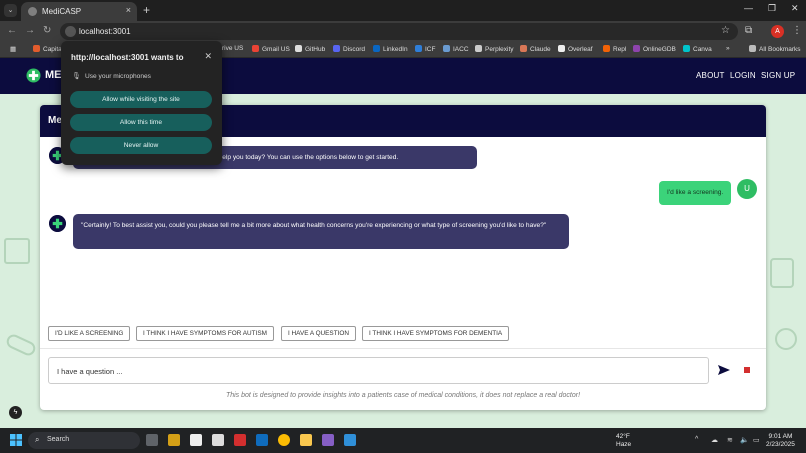 The height and width of the screenshot is (453, 806). What do you see at coordinates (218, 440) in the screenshot?
I see `store-icon` at bounding box center [218, 440].